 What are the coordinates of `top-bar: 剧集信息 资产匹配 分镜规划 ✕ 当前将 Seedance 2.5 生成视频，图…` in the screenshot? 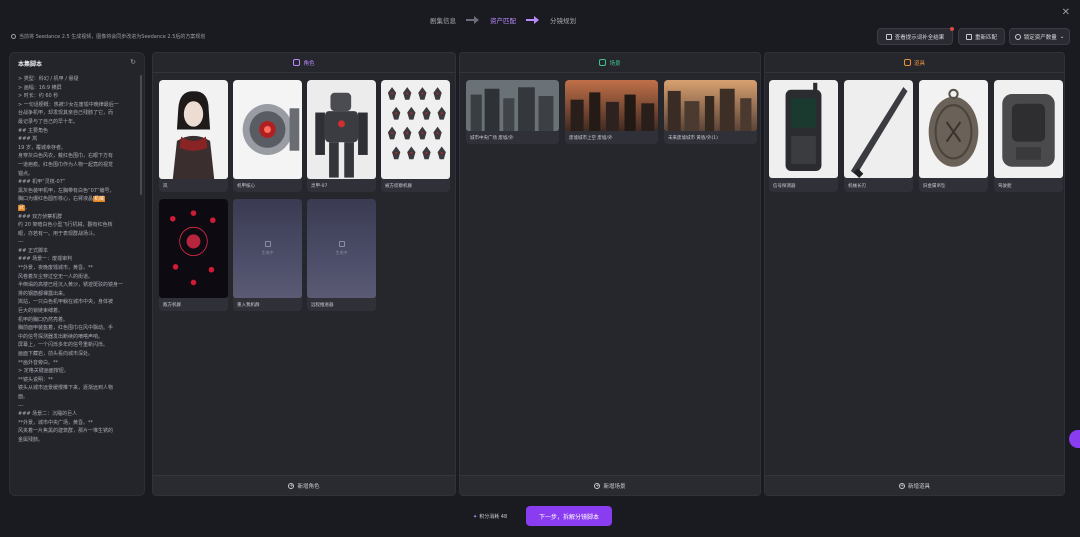 It's located at (540, 22).